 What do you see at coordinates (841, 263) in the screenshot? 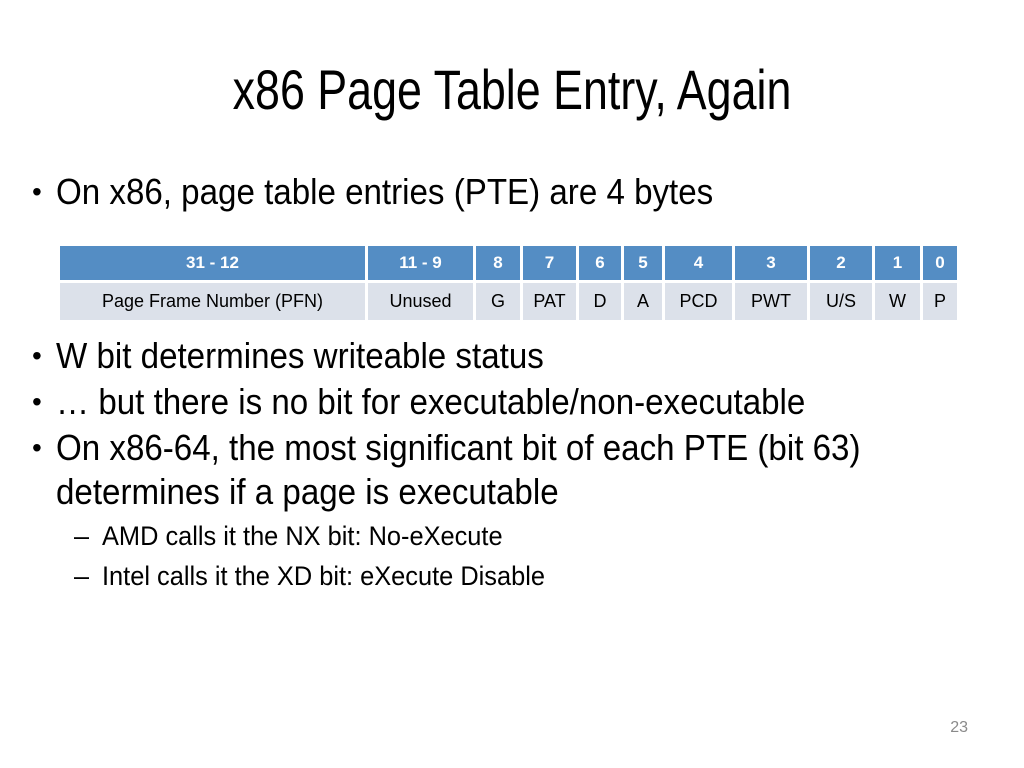
I see `pte-bit-range-cell: 2` at bounding box center [841, 263].